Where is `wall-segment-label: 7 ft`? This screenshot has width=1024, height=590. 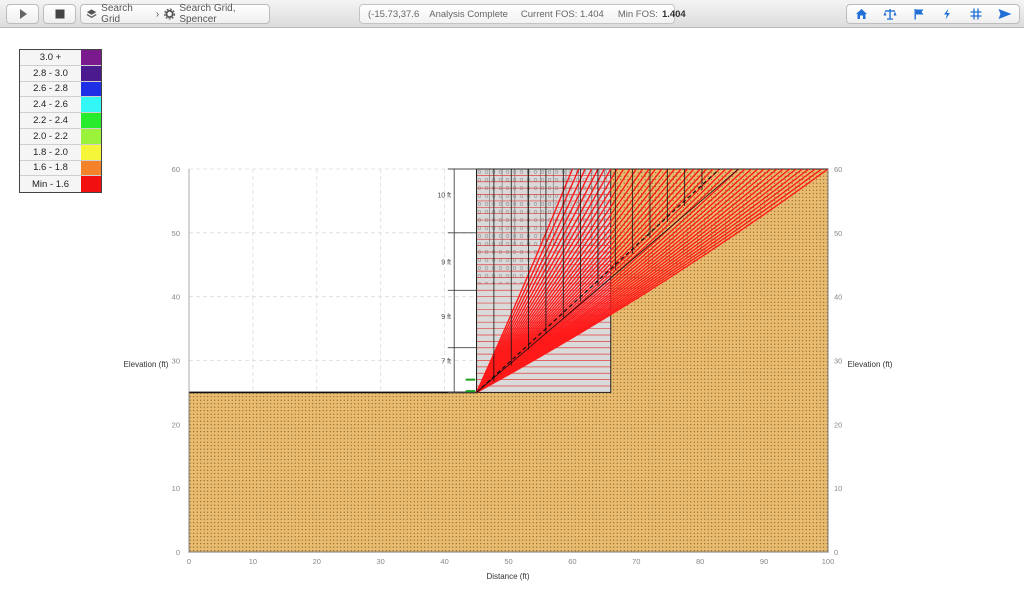
wall-segment-label: 7 ft is located at coordinates (446, 362).